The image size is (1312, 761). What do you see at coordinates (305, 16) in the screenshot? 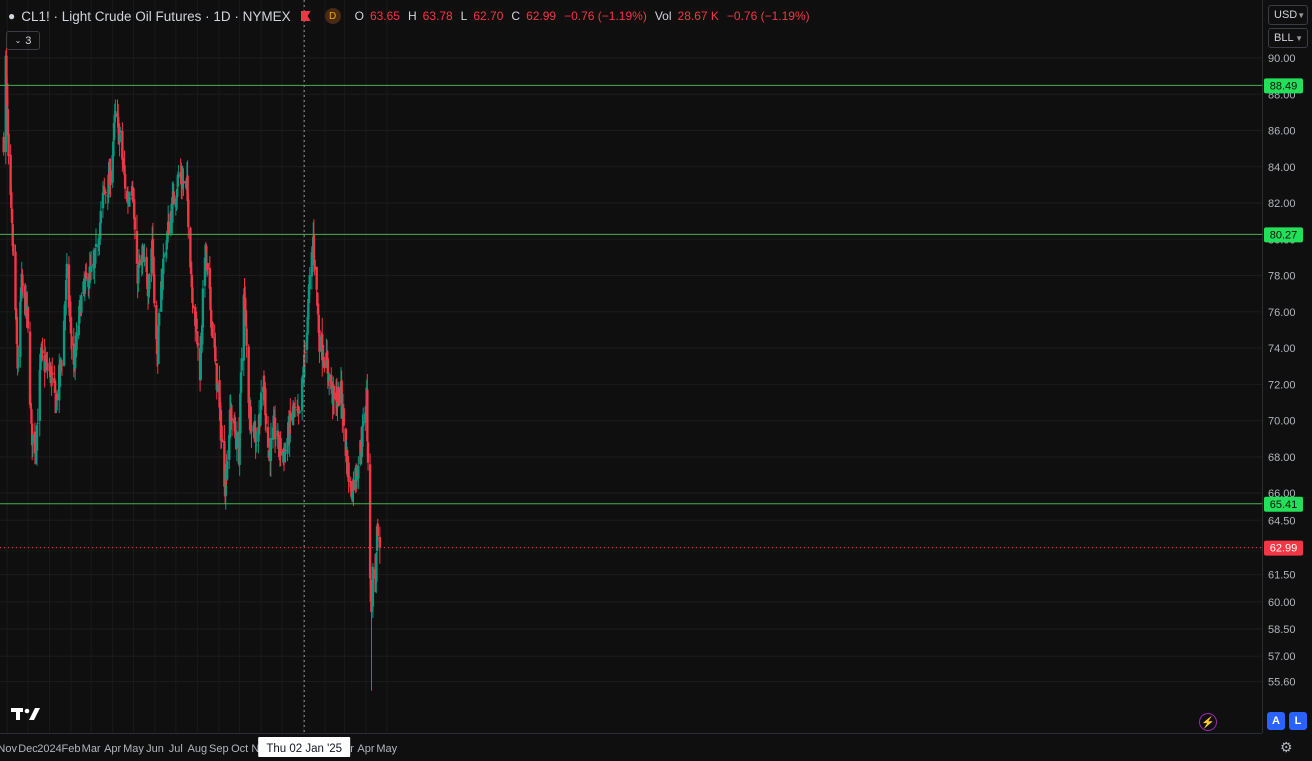
I see `flag-icon` at bounding box center [305, 16].